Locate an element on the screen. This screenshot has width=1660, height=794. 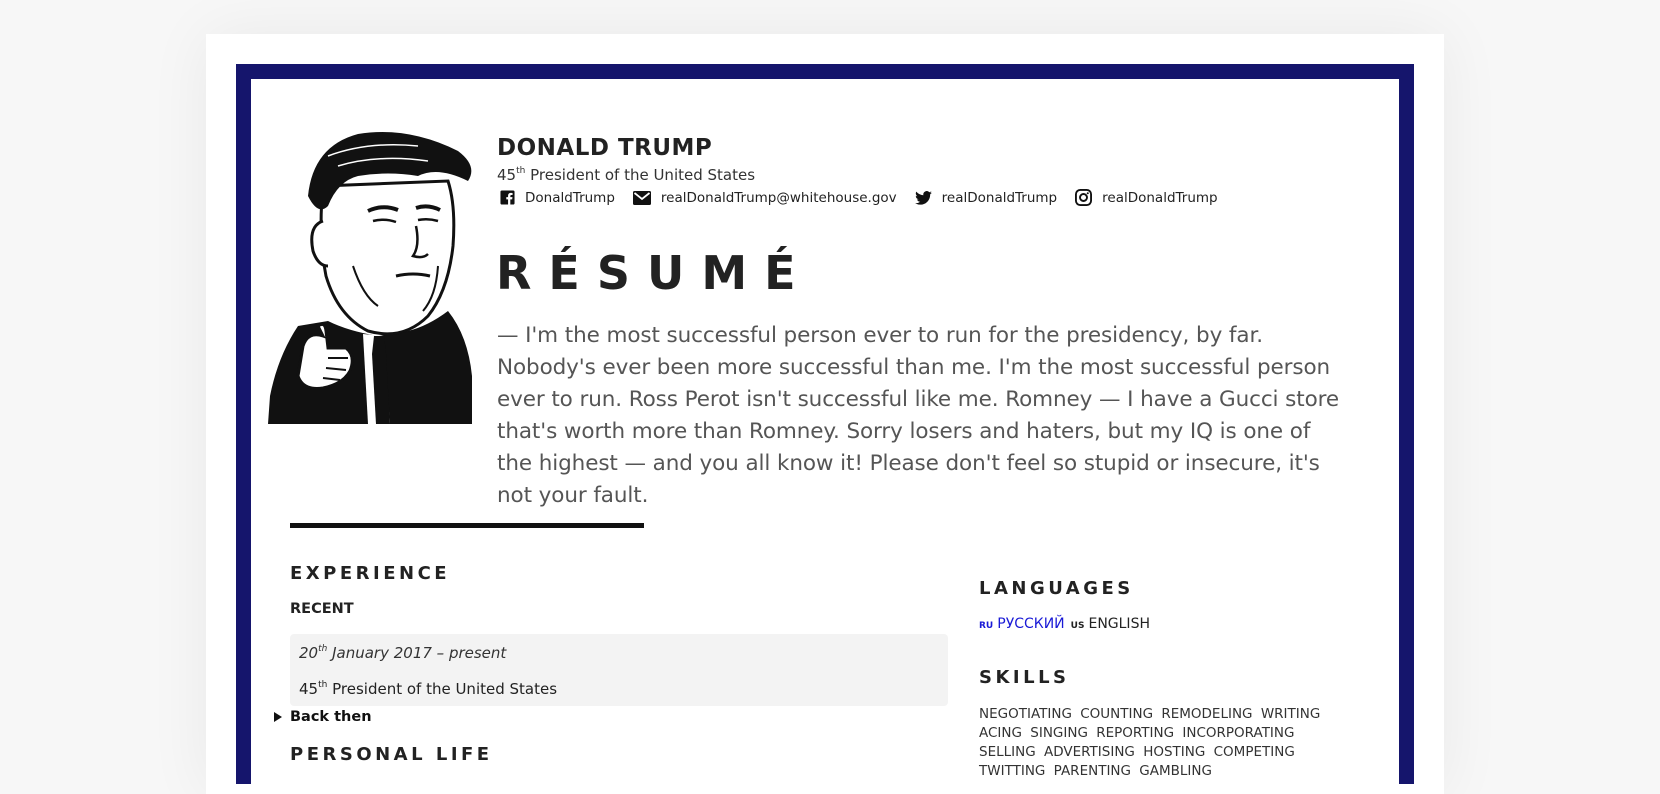
skill-item: WRITING is located at coordinates (1290, 714).